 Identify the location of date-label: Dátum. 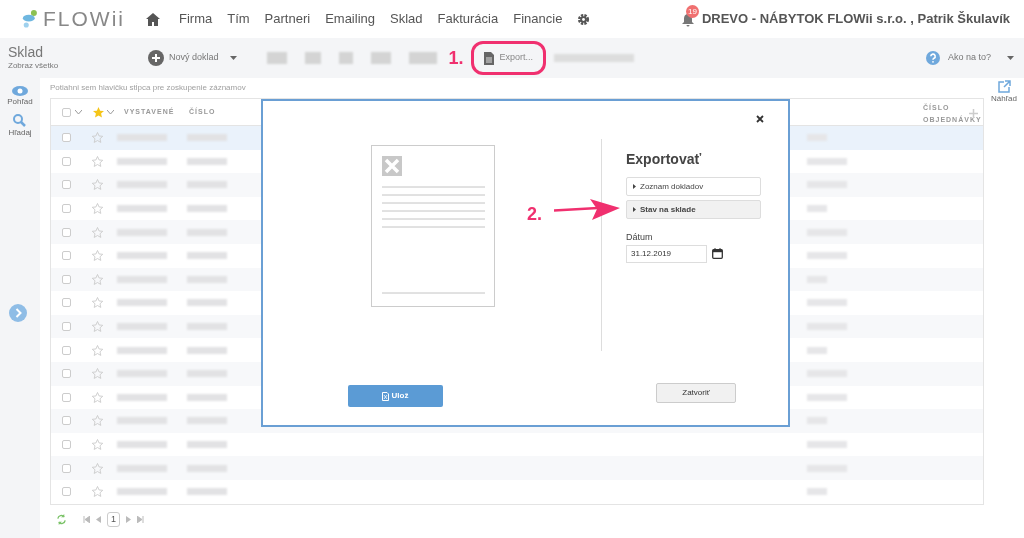
(640, 237).